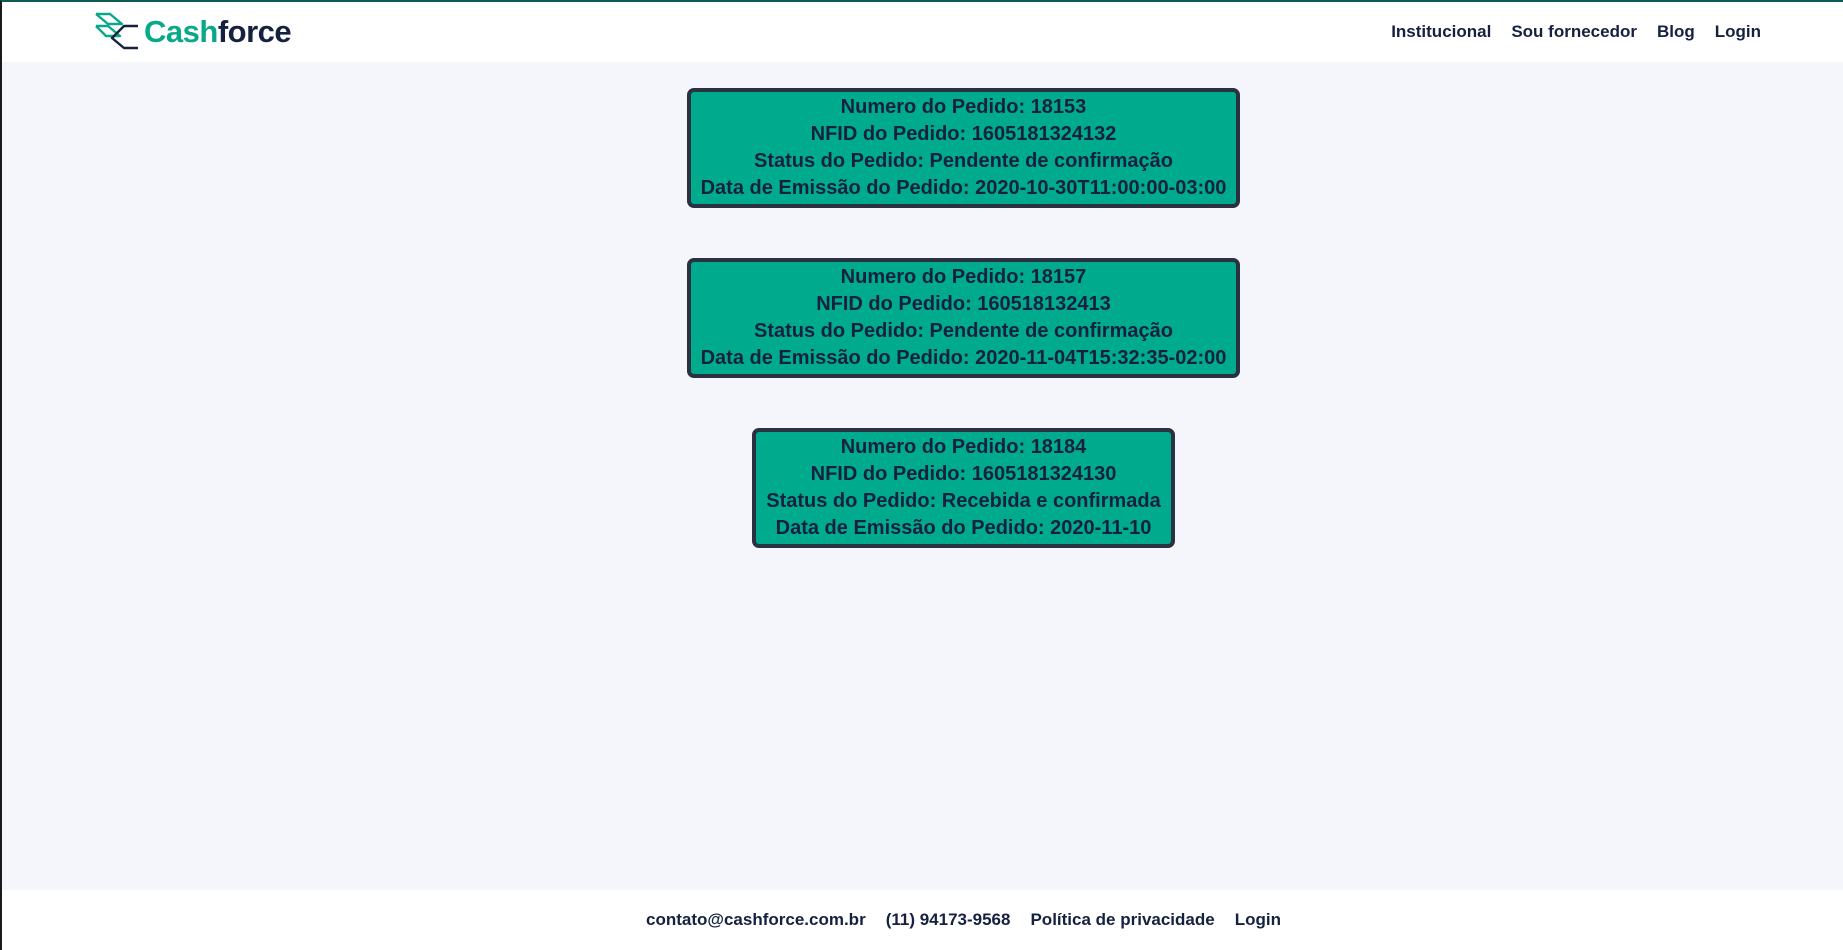 The height and width of the screenshot is (950, 1843). Describe the element at coordinates (948, 920) in the screenshot. I see `footer-phone-link: (11) 94173-9568` at that location.